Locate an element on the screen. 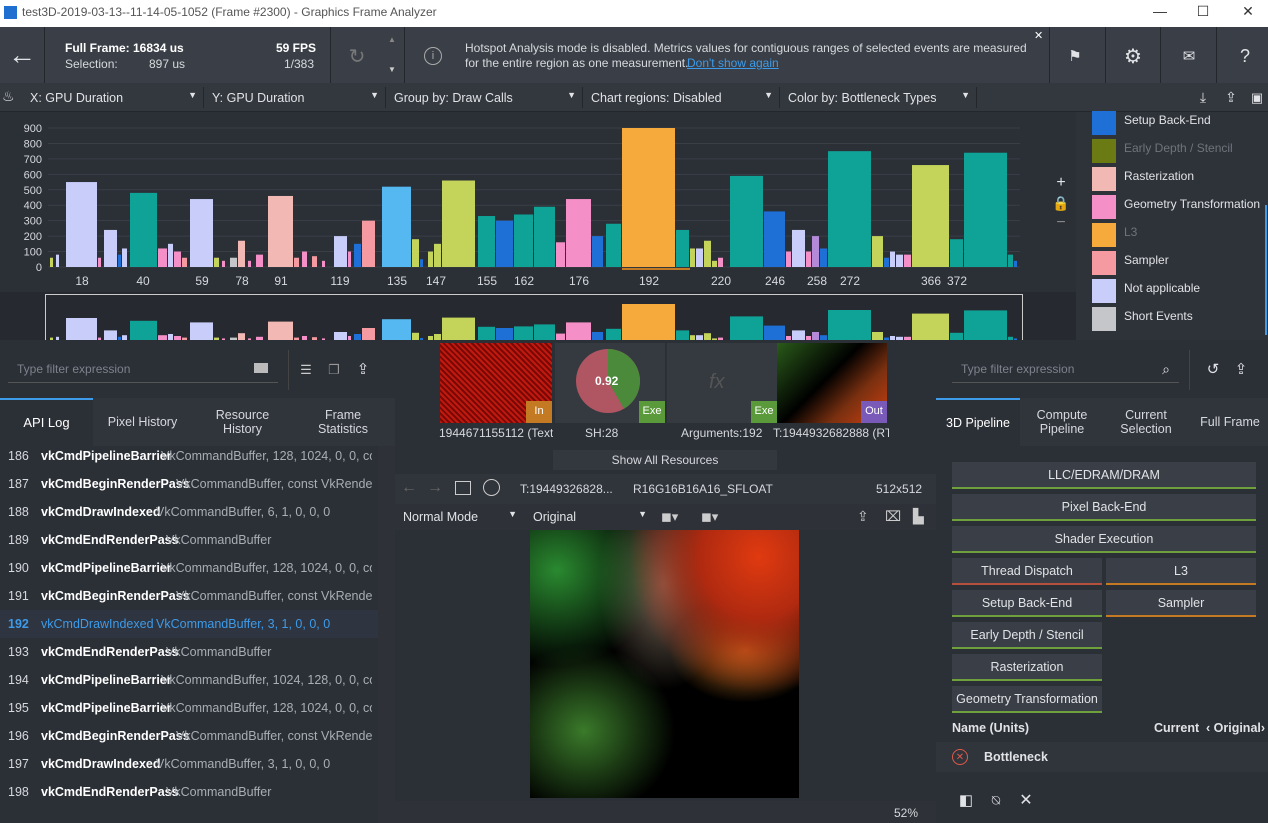 This screenshot has height=823, width=1268. pipeline-stage: Sampler is located at coordinates (1181, 603).